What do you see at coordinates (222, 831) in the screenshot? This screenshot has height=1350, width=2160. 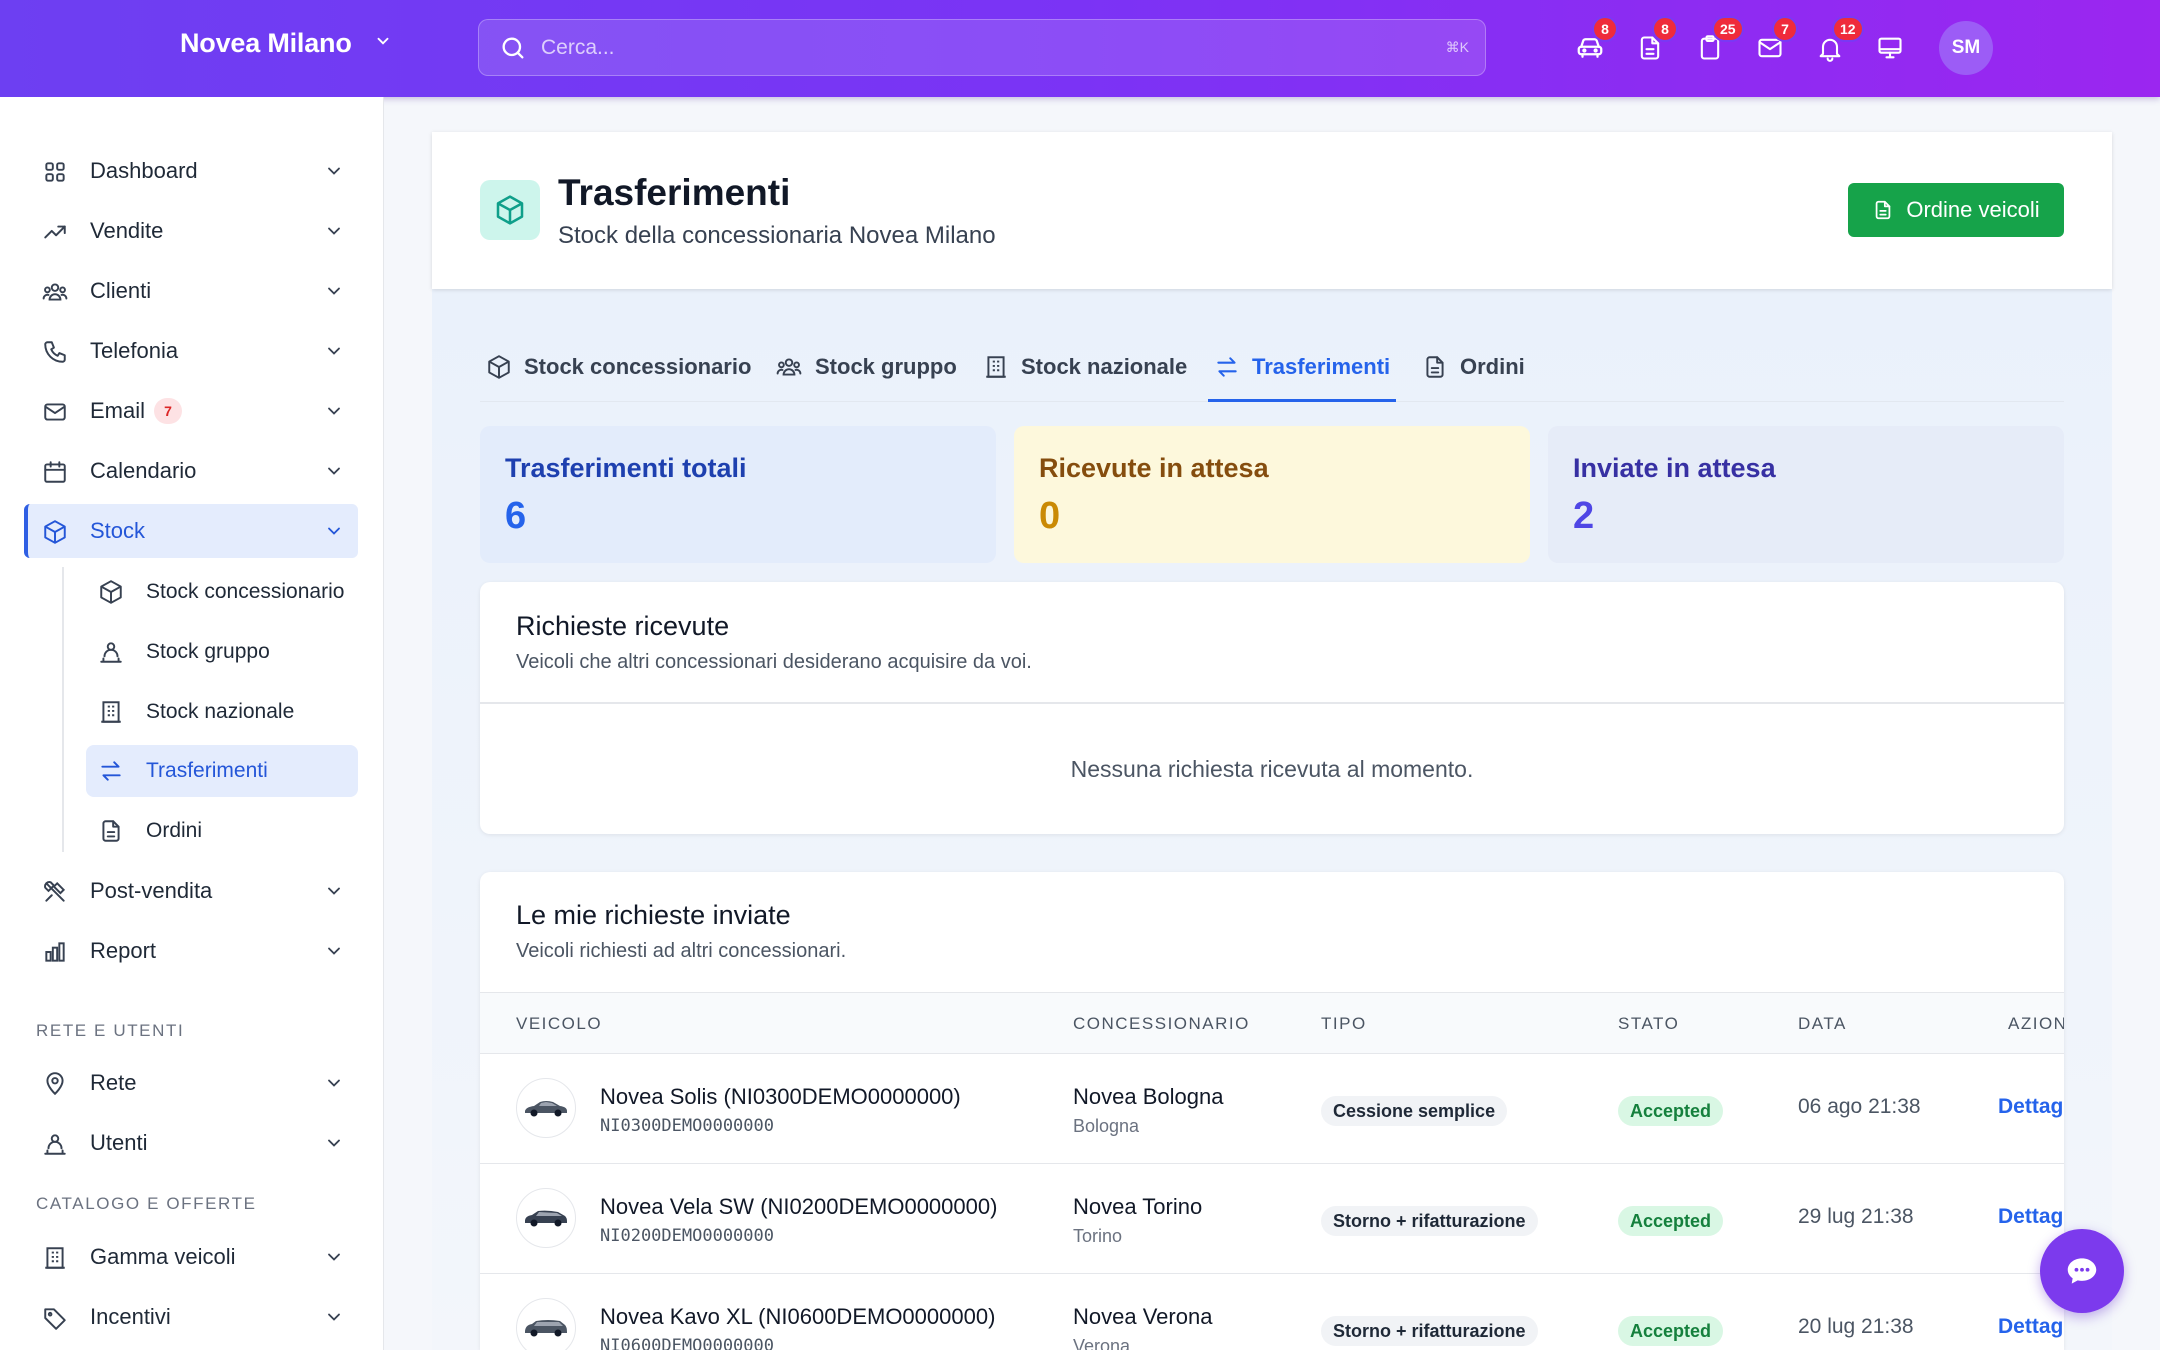 I see `sidebar-subitem-ordini: Ordini` at bounding box center [222, 831].